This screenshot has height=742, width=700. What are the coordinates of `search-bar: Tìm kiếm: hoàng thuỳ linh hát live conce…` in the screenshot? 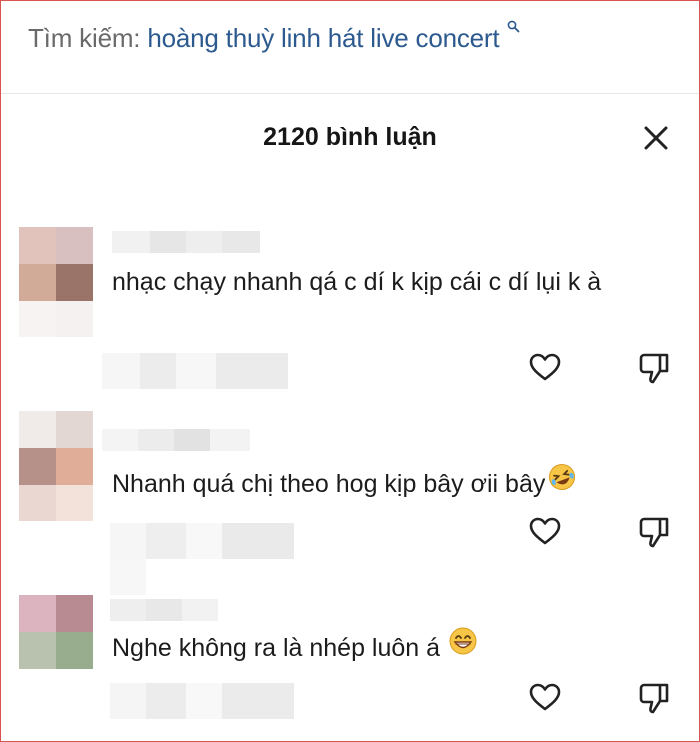 It's located at (350, 47).